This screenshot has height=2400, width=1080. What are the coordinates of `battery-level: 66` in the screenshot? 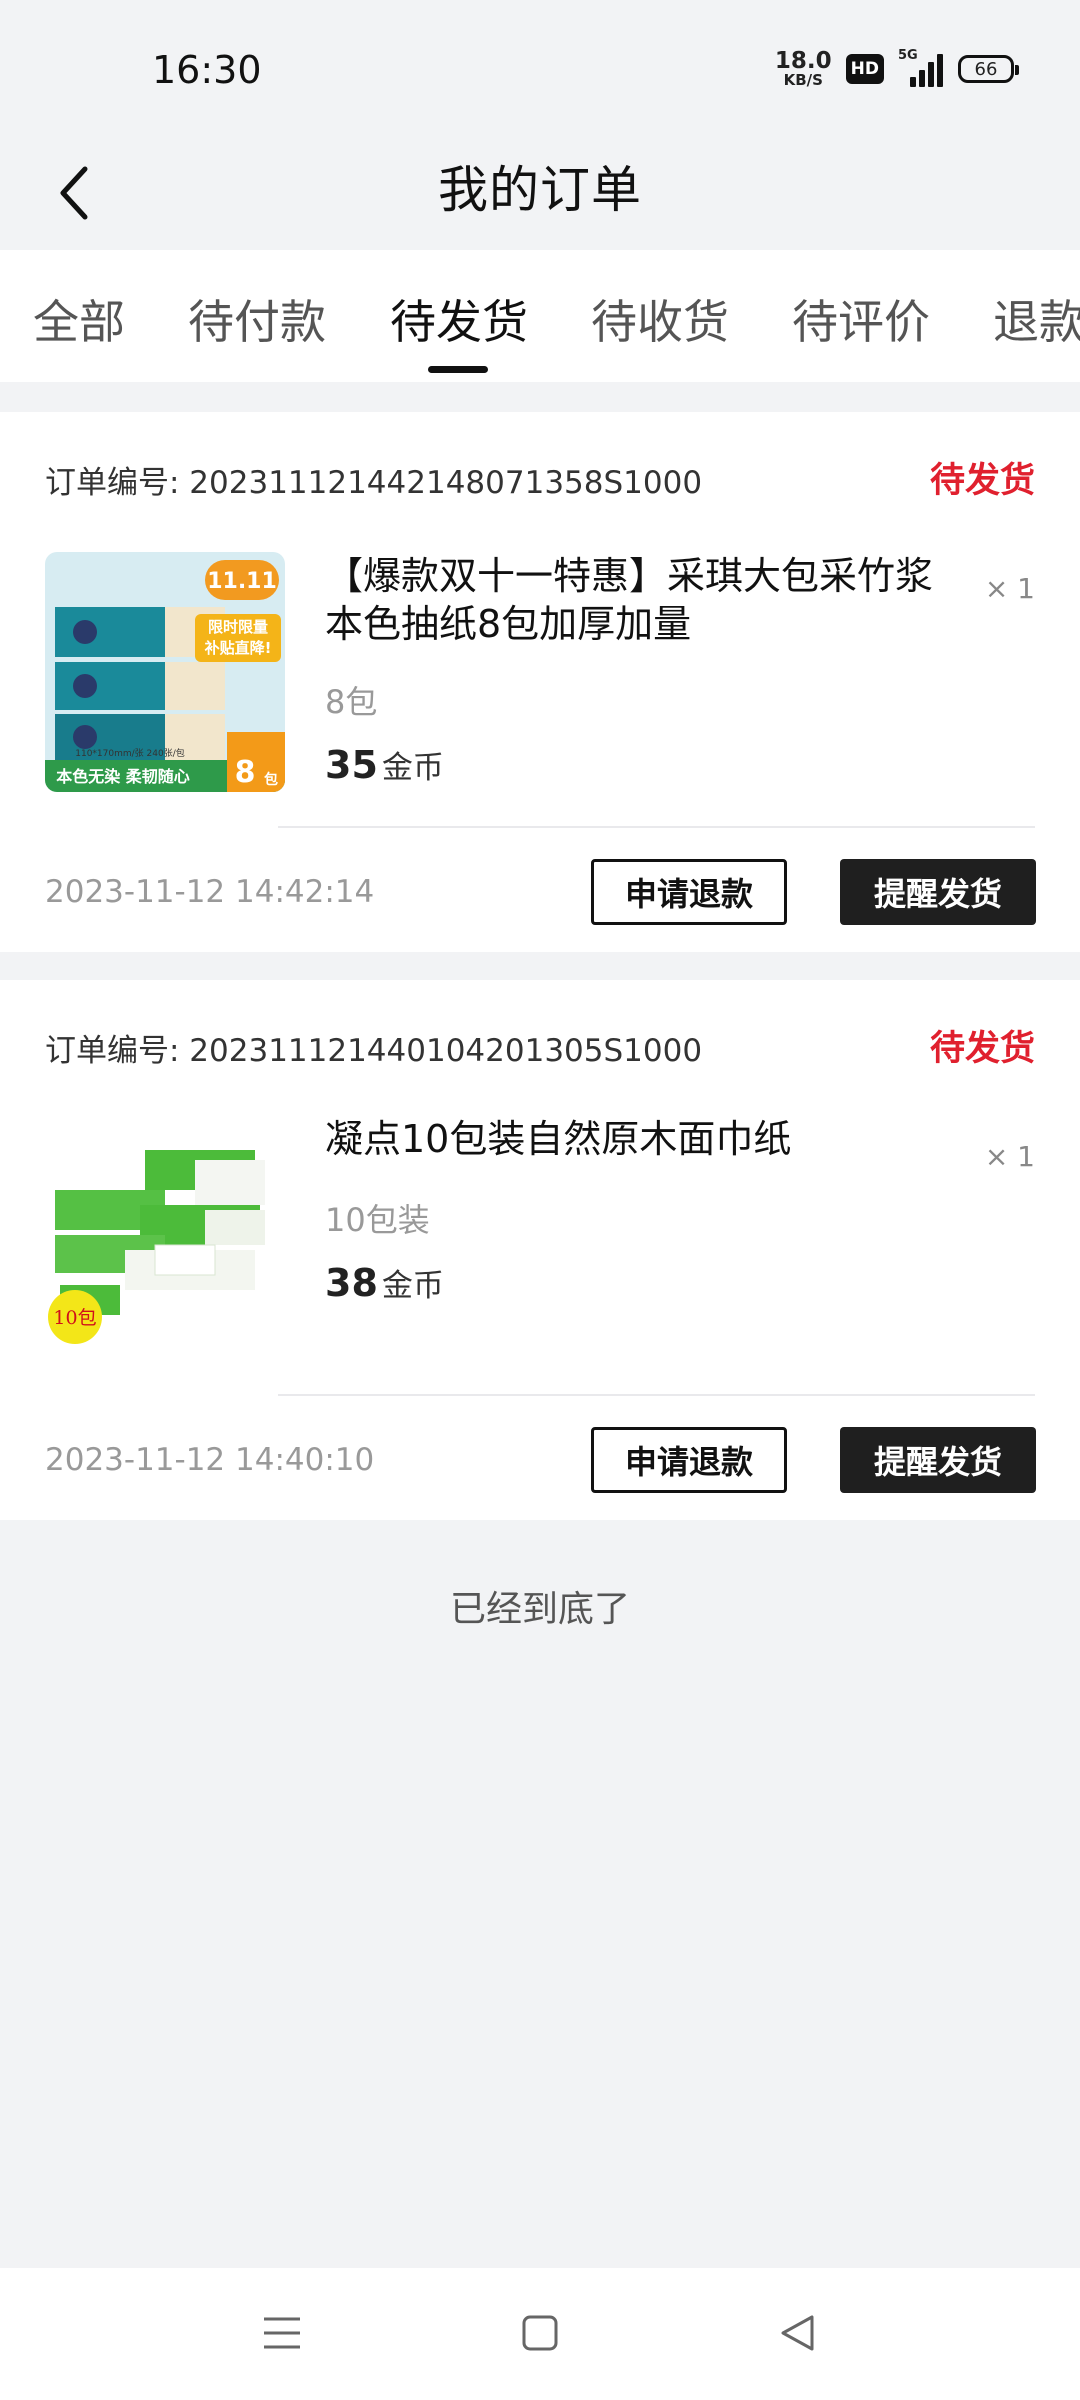 It's located at (986, 69).